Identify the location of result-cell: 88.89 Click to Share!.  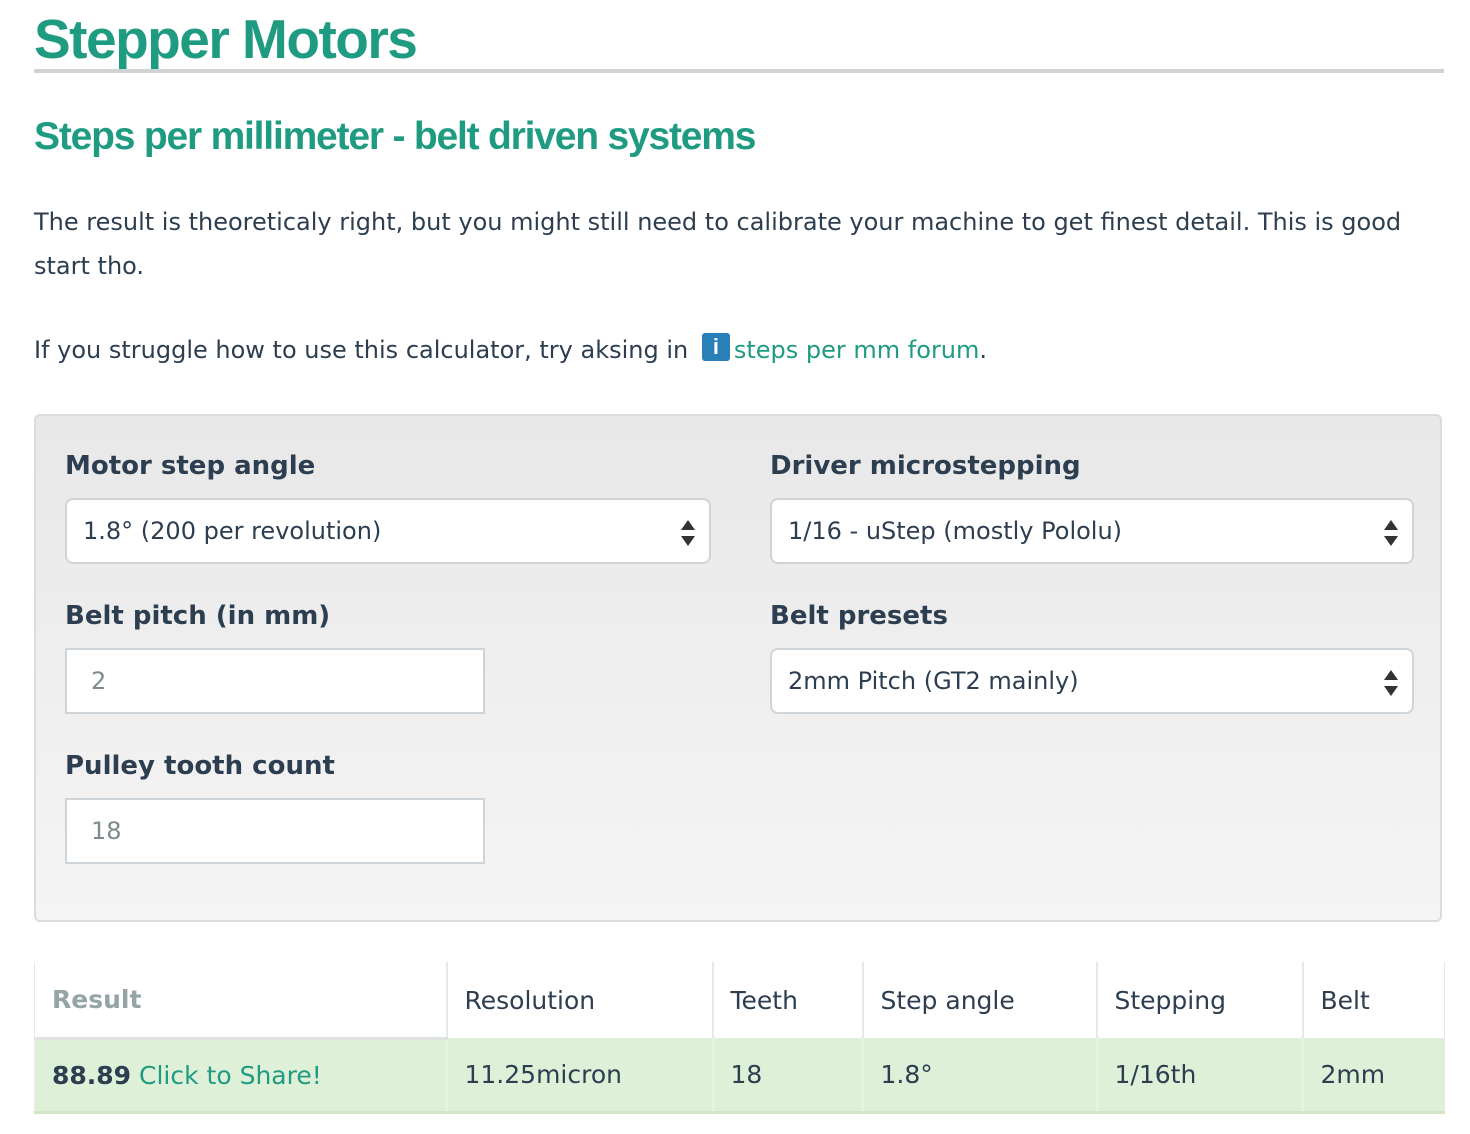
(240, 1076).